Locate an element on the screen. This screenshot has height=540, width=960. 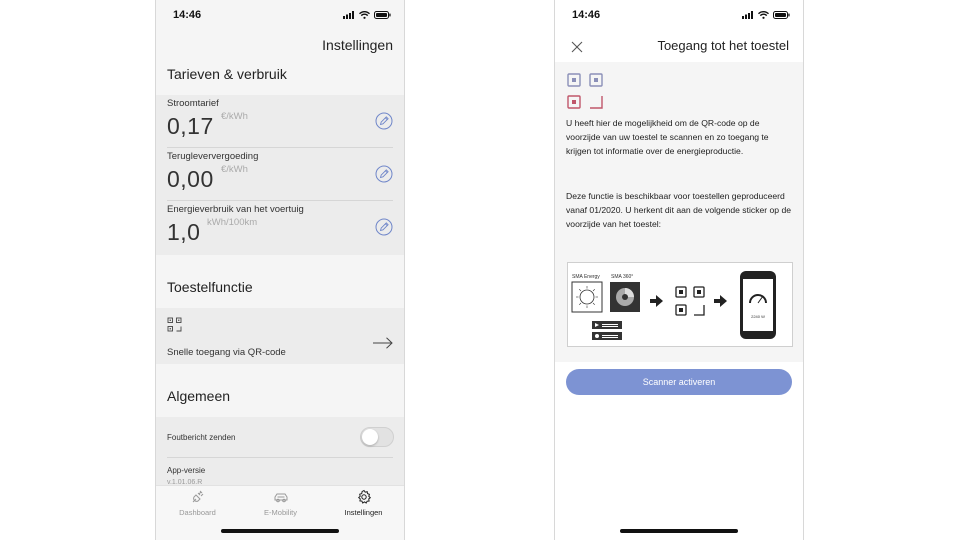
tab-label: E-Mobility is located at coordinates (280, 512).